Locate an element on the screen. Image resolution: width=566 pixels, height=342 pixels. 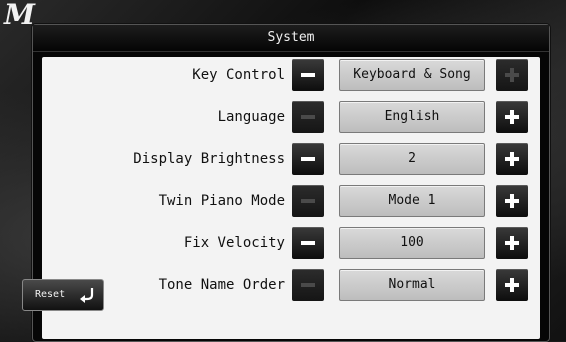
key-control-decrement-button is located at coordinates (308, 75).